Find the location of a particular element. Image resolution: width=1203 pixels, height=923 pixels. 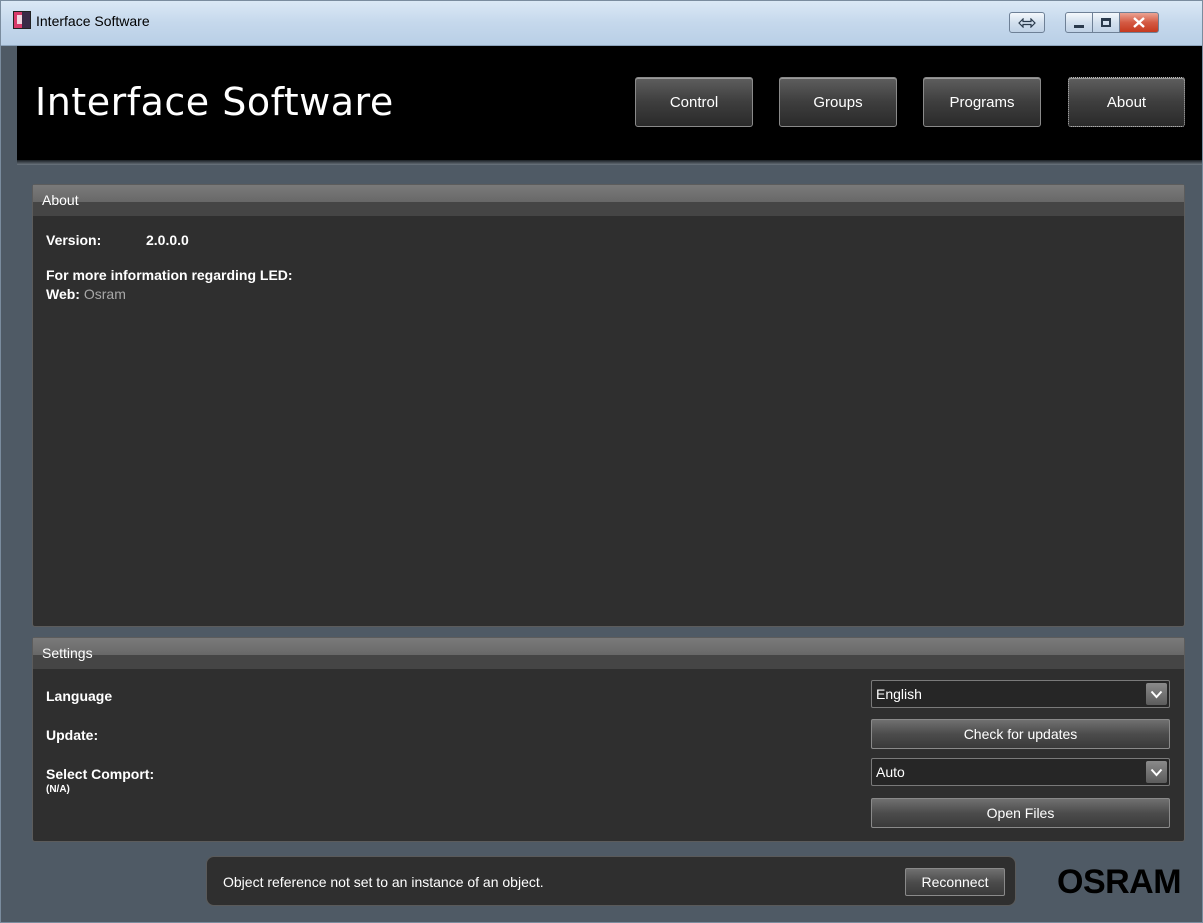

nav-programs-button: Programs is located at coordinates (982, 102).